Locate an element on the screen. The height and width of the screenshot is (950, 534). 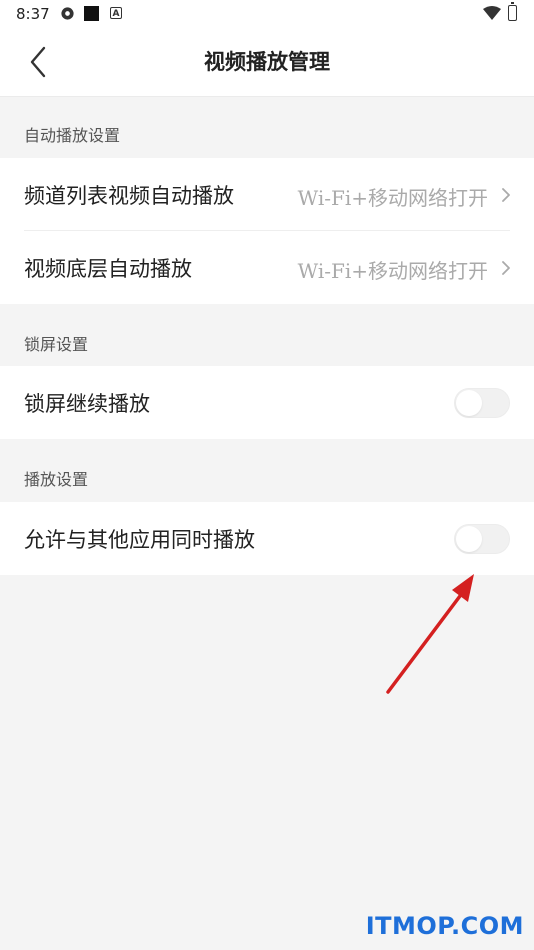
concurrent-play-toggle is located at coordinates (482, 539).